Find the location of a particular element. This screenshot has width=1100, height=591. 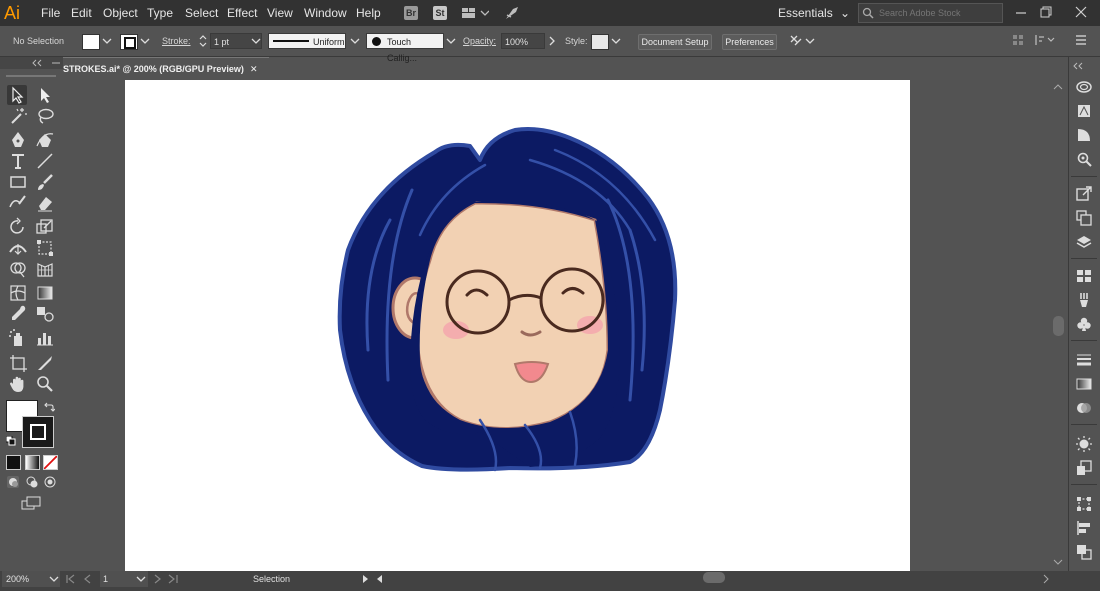

slice-tool-icon is located at coordinates (45, 363).